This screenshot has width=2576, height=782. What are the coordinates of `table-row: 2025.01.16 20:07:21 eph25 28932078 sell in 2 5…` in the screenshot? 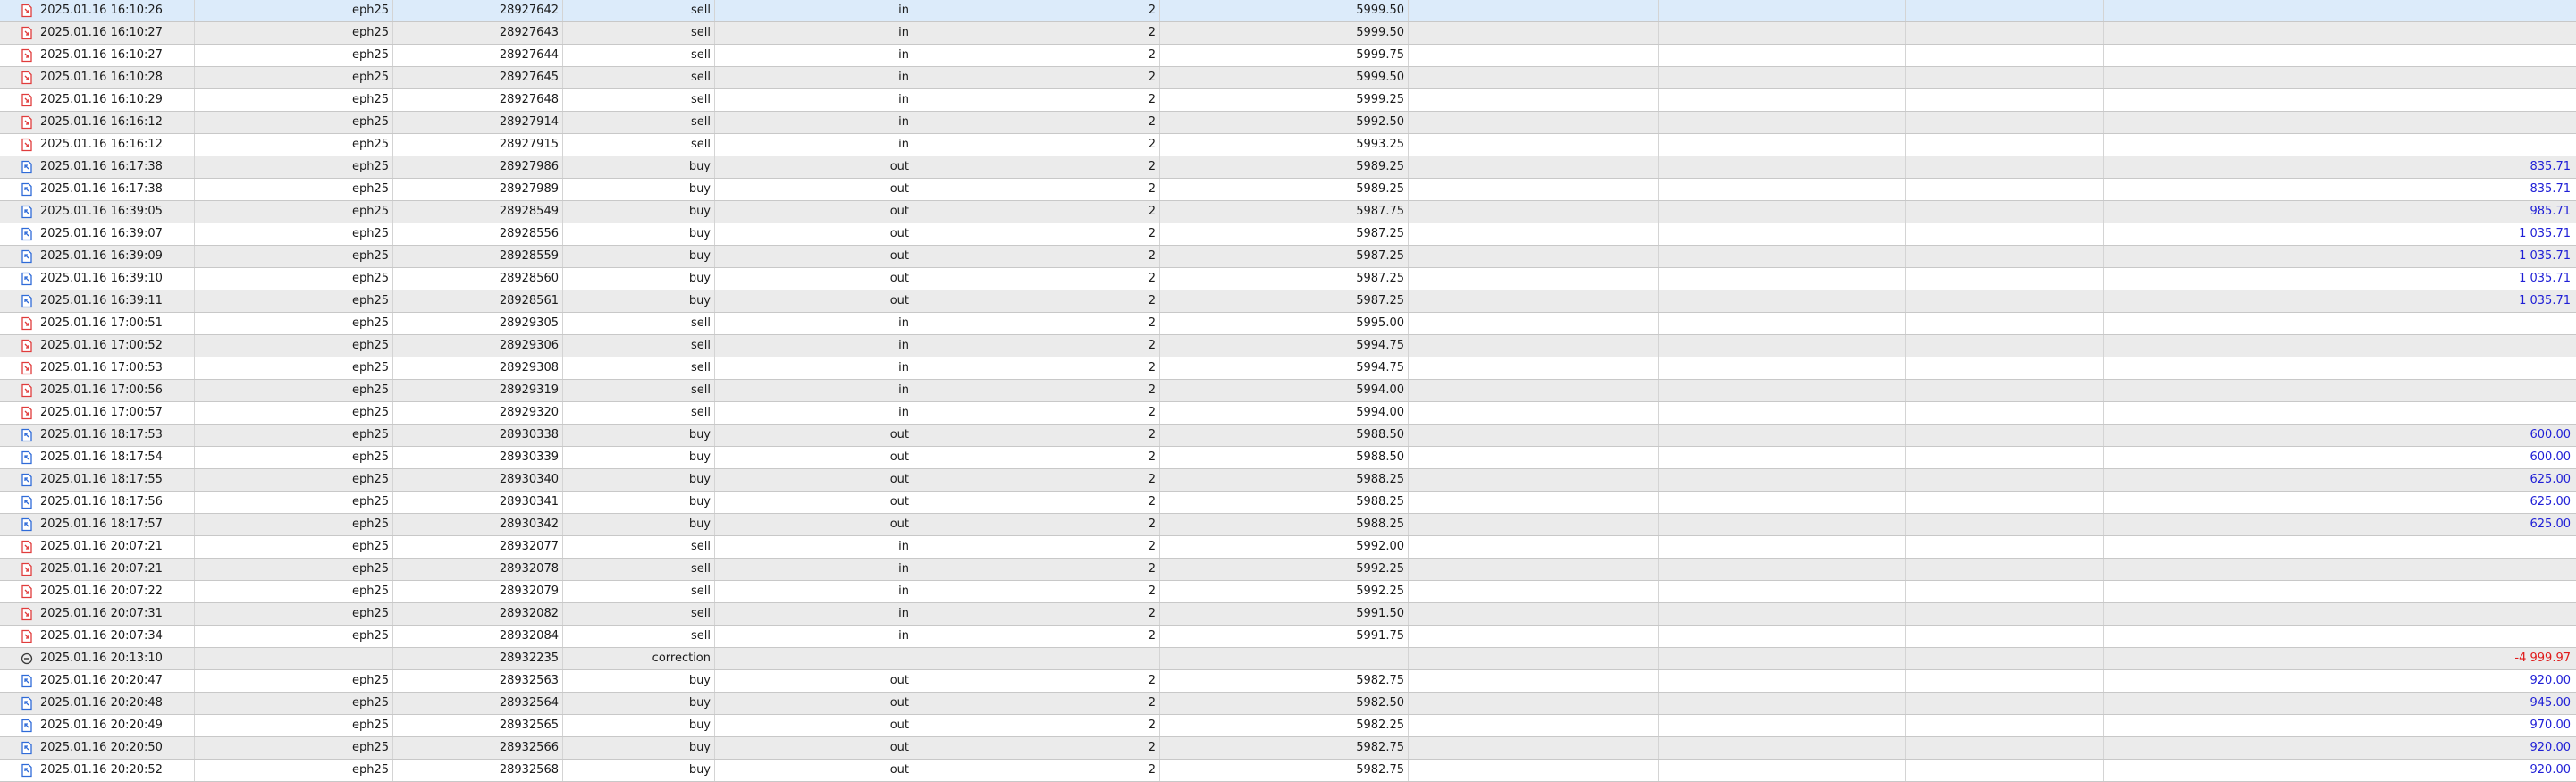 It's located at (1288, 570).